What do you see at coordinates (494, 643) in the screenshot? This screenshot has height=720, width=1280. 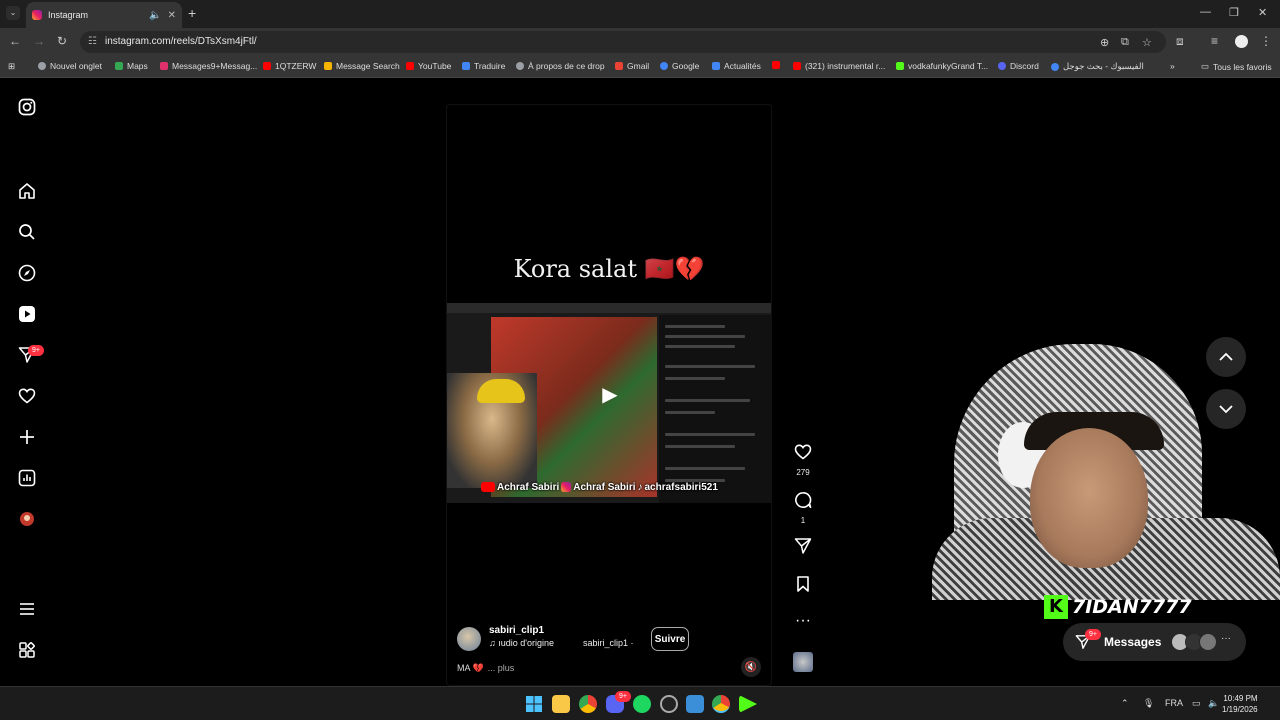 I see `music-note-icon: ♫` at bounding box center [494, 643].